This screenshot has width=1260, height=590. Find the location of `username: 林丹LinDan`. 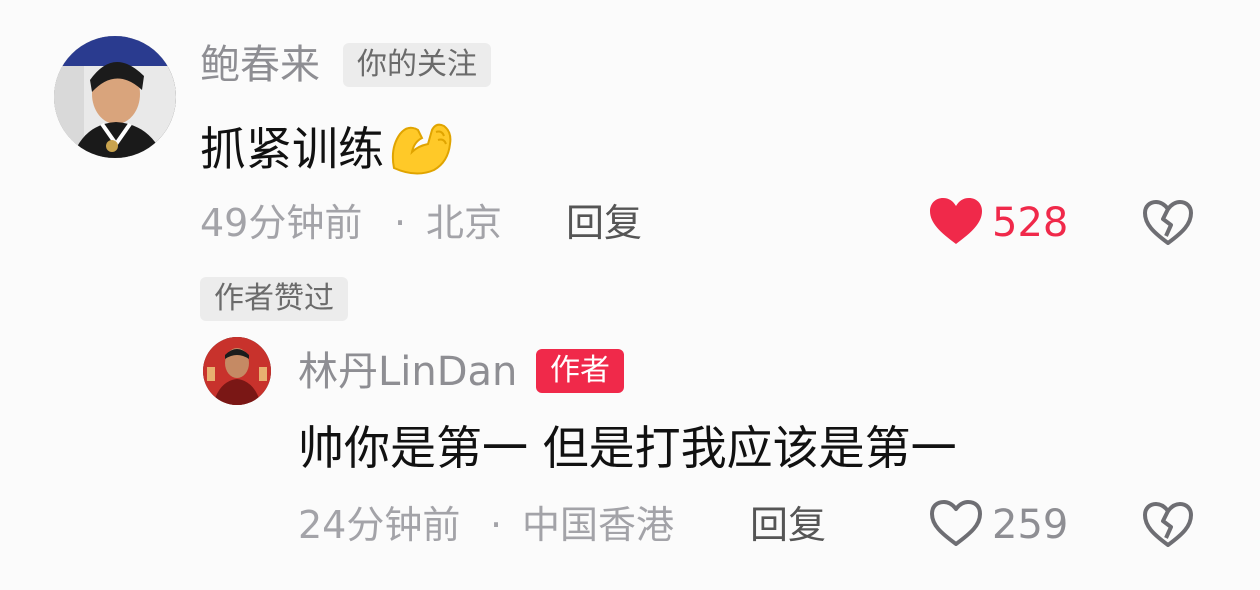

username: 林丹LinDan is located at coordinates (407, 372).